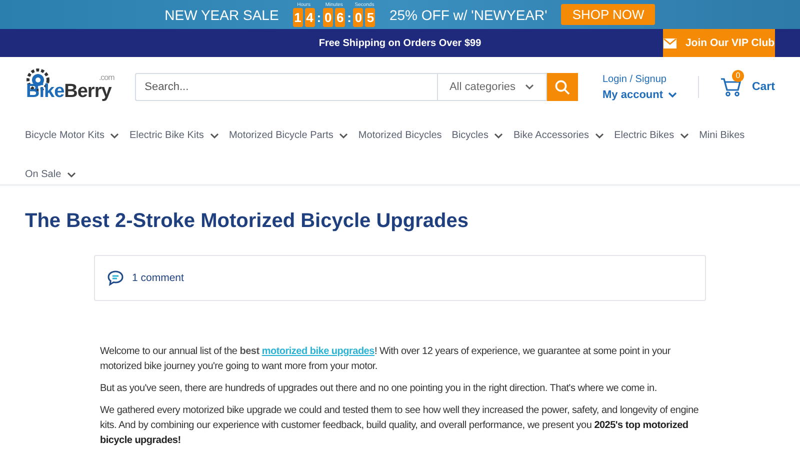  What do you see at coordinates (386, 359) in the screenshot?
I see `article-paragraph: Welcome to our annual list of the best motorized bike upgrades! With over 12 years of experience, we guarantee at some point in your motorized bike journey you're going to want more from your motor.` at bounding box center [386, 359].